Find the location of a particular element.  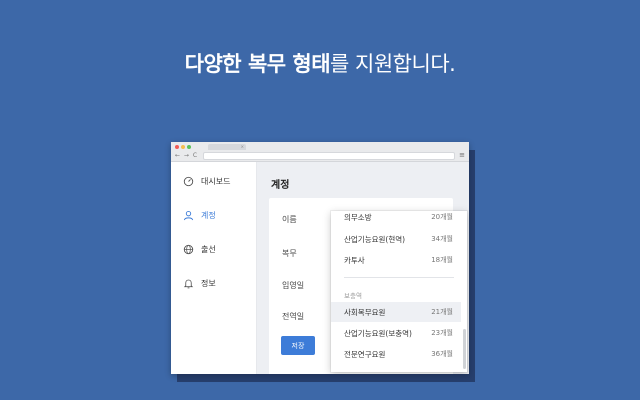

option-duration: 20개월 is located at coordinates (442, 217).